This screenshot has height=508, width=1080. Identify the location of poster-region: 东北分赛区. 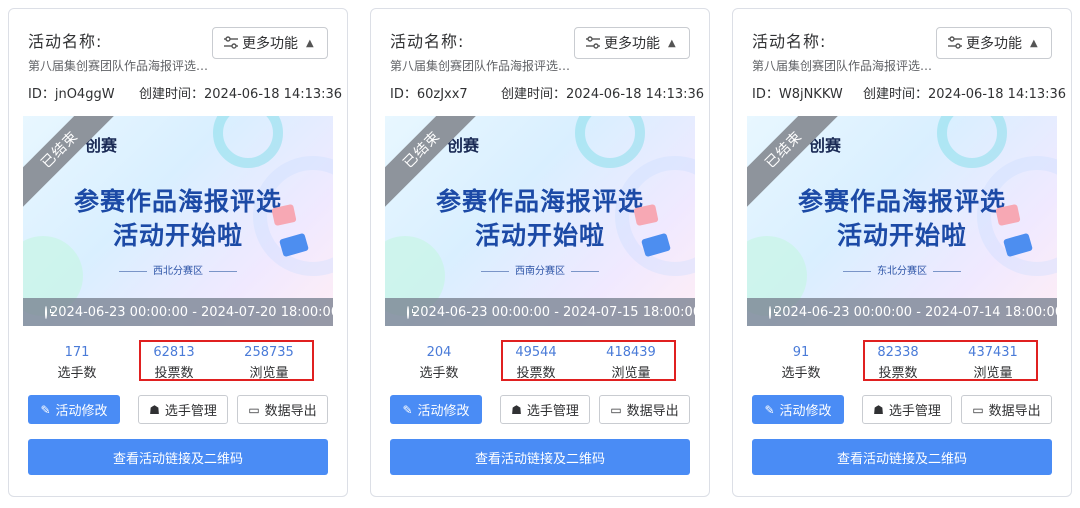
(902, 269).